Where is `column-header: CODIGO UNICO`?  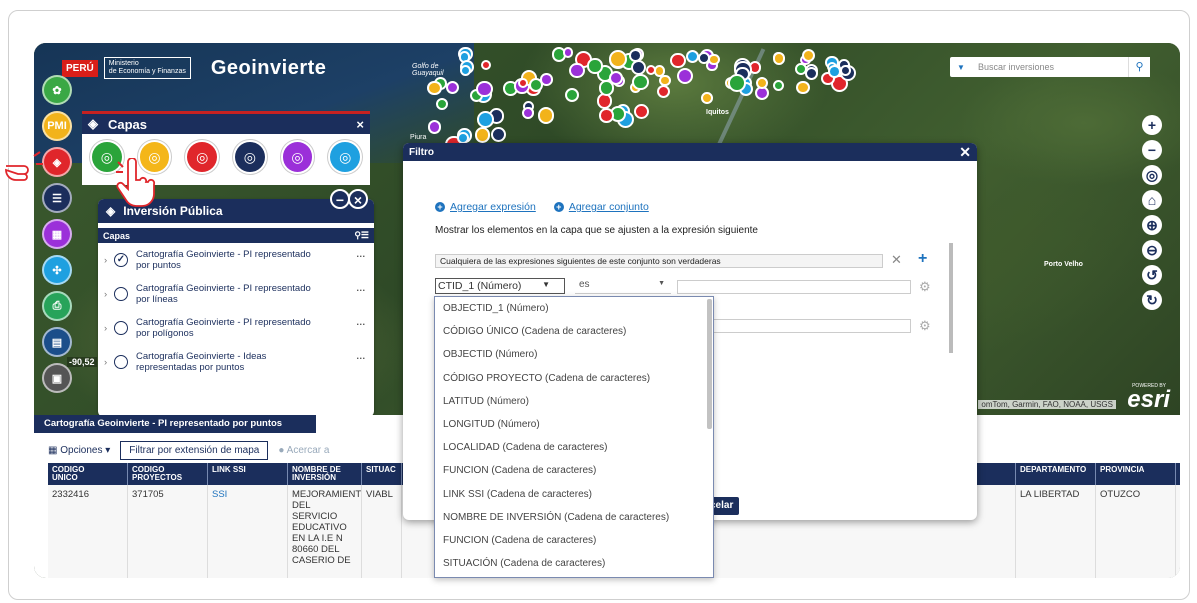 column-header: CODIGO UNICO is located at coordinates (88, 474).